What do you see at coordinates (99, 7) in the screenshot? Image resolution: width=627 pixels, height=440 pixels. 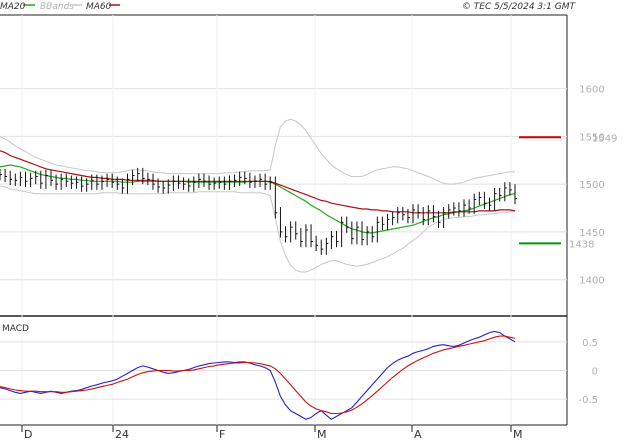 I see `legend-ma60-label: MA60` at bounding box center [99, 7].